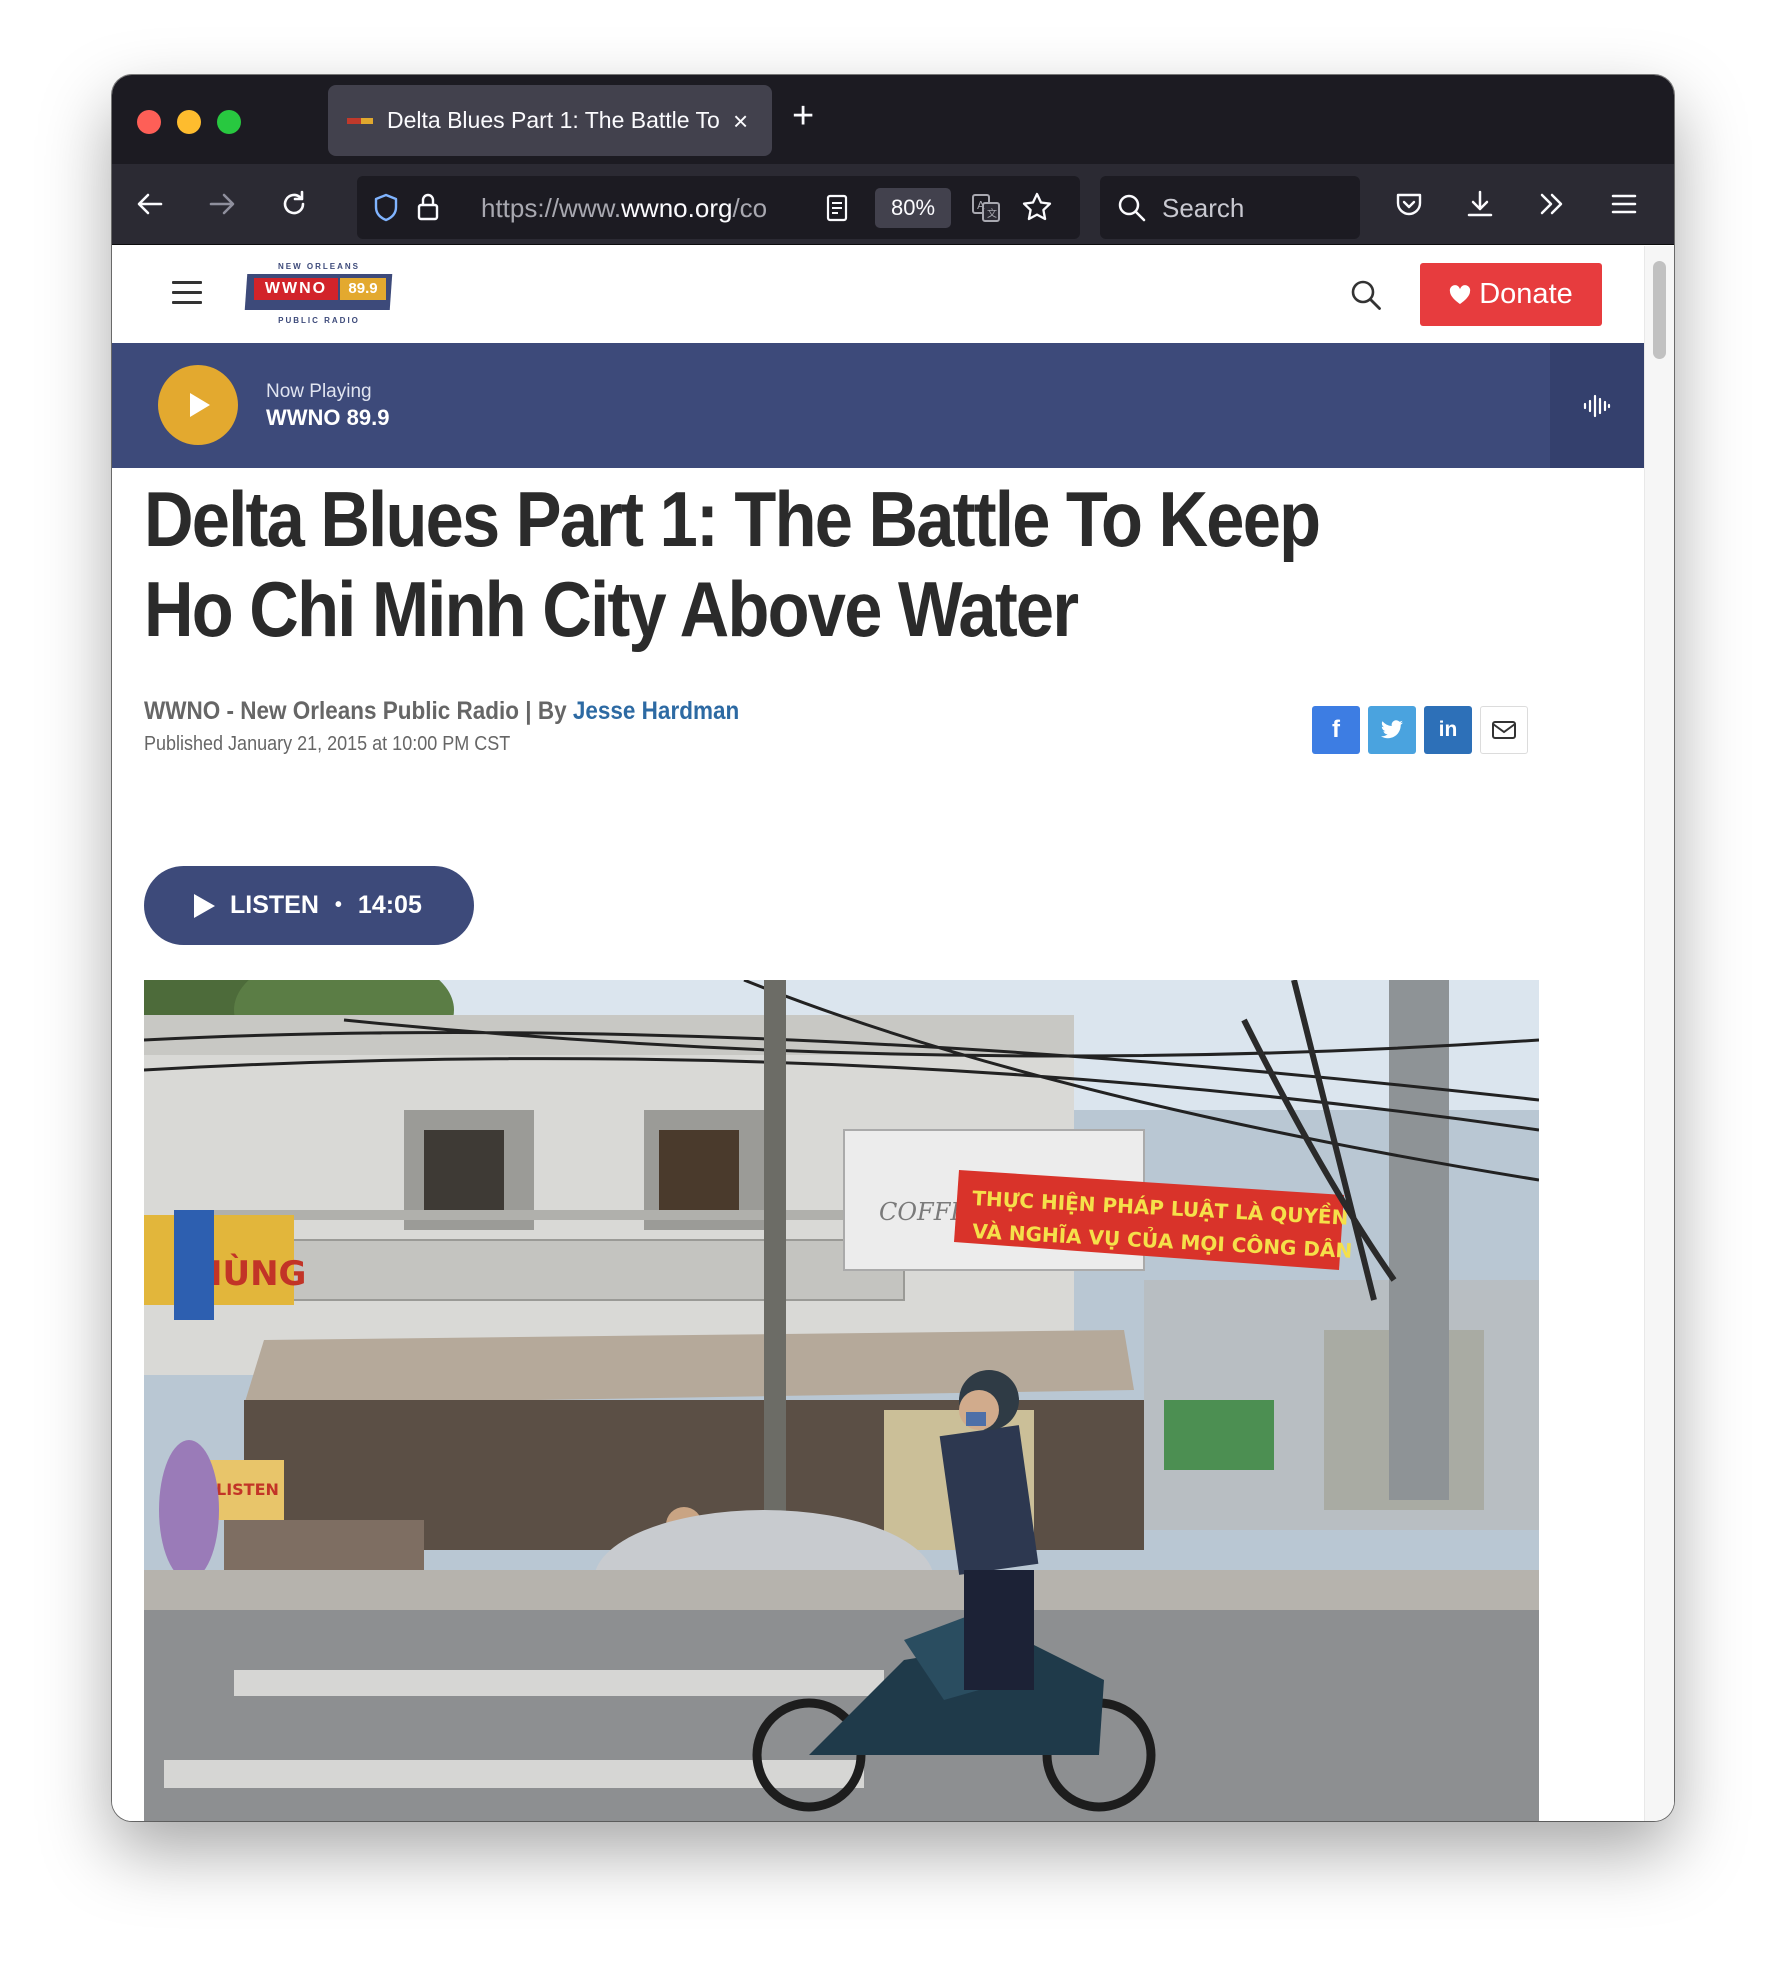 Image resolution: width=1784 pixels, height=1966 pixels. I want to click on browser-tab: Delta Blues Part 1: The Battle To ×, so click(550, 120).